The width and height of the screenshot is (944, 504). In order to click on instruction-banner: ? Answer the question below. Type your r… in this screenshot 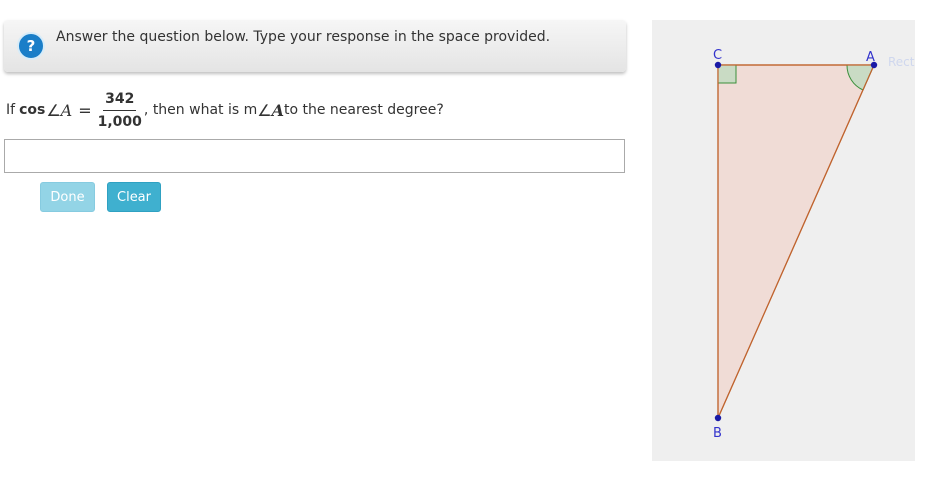, I will do `click(315, 46)`.